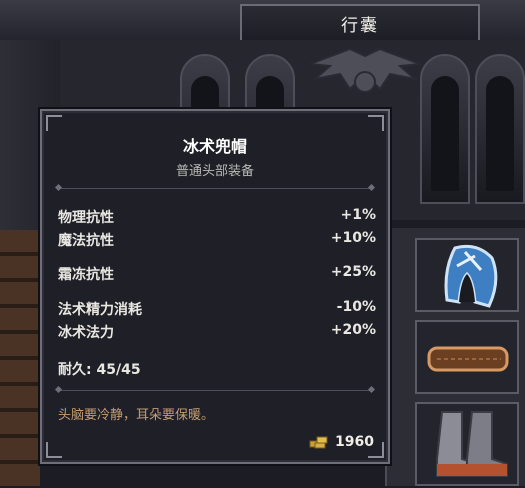 This screenshot has height=488, width=525. What do you see at coordinates (217, 217) in the screenshot?
I see `stat-row: 物理抗性 +1%` at bounding box center [217, 217].